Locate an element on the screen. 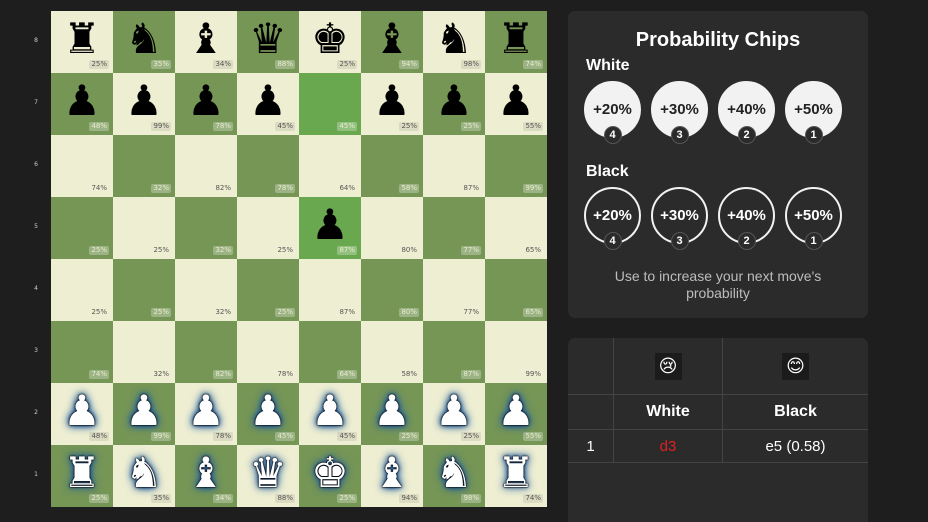 This screenshot has width=928, height=522. square-a2: ♟ 48% is located at coordinates (82, 414).